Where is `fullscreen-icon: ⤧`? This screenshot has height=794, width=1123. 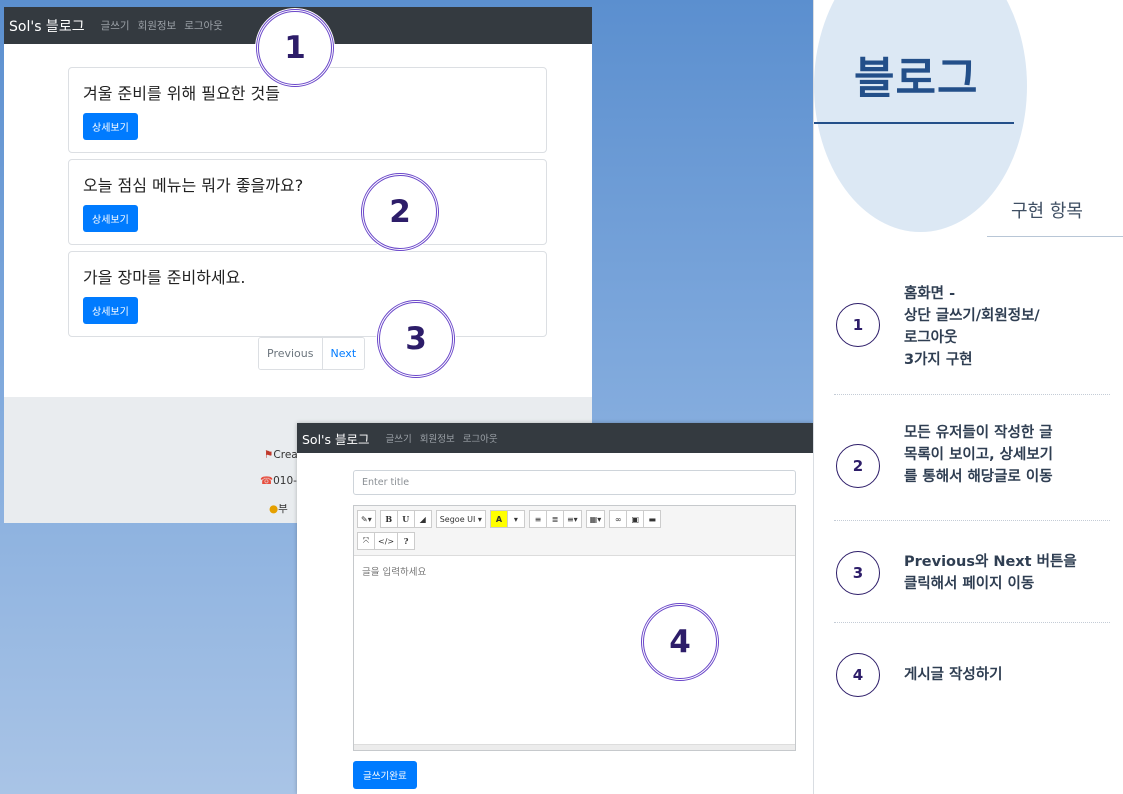
fullscreen-icon: ⤧ is located at coordinates (366, 541).